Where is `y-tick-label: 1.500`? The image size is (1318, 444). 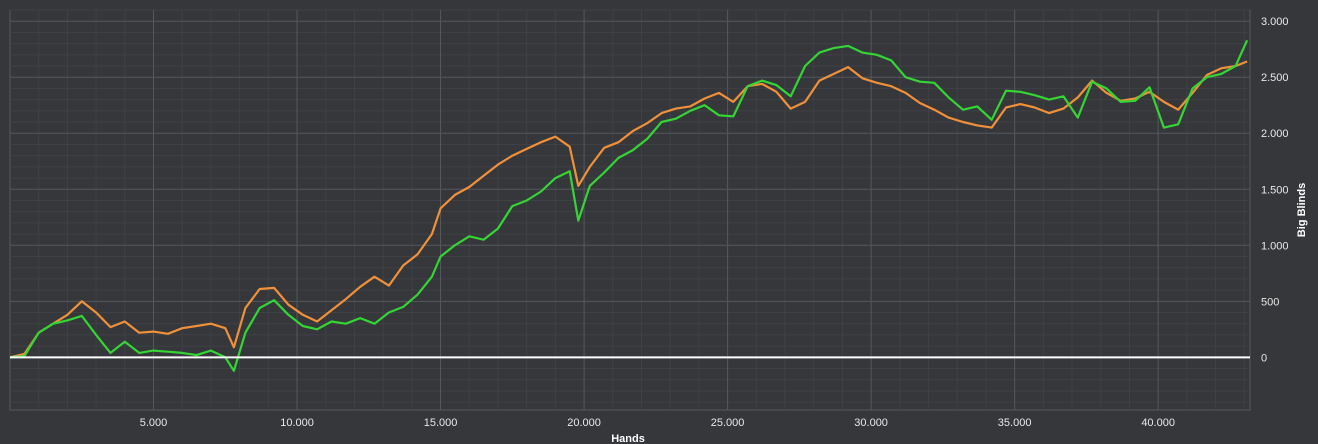
y-tick-label: 1.500 is located at coordinates (1275, 190).